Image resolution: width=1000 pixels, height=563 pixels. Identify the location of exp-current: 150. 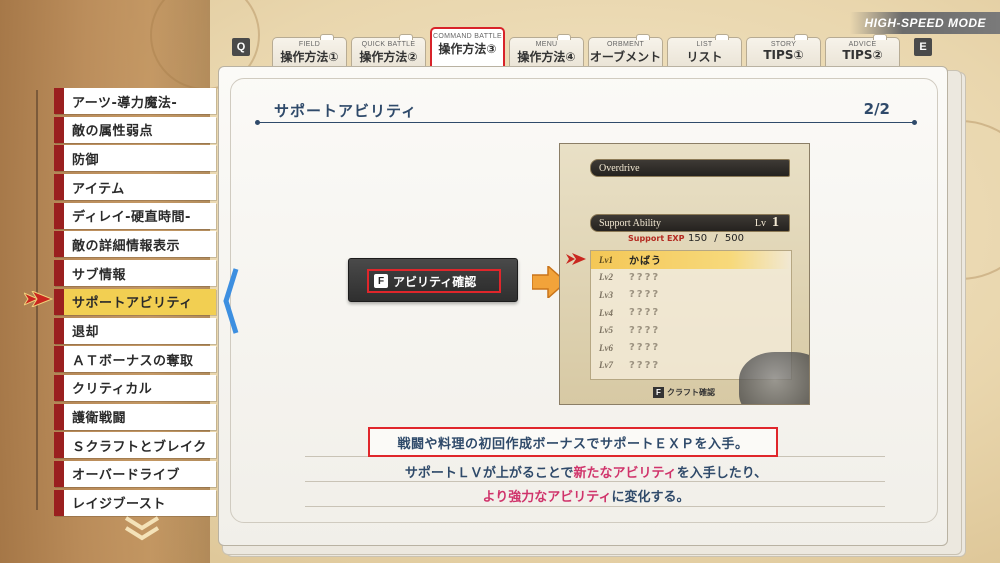
(698, 238).